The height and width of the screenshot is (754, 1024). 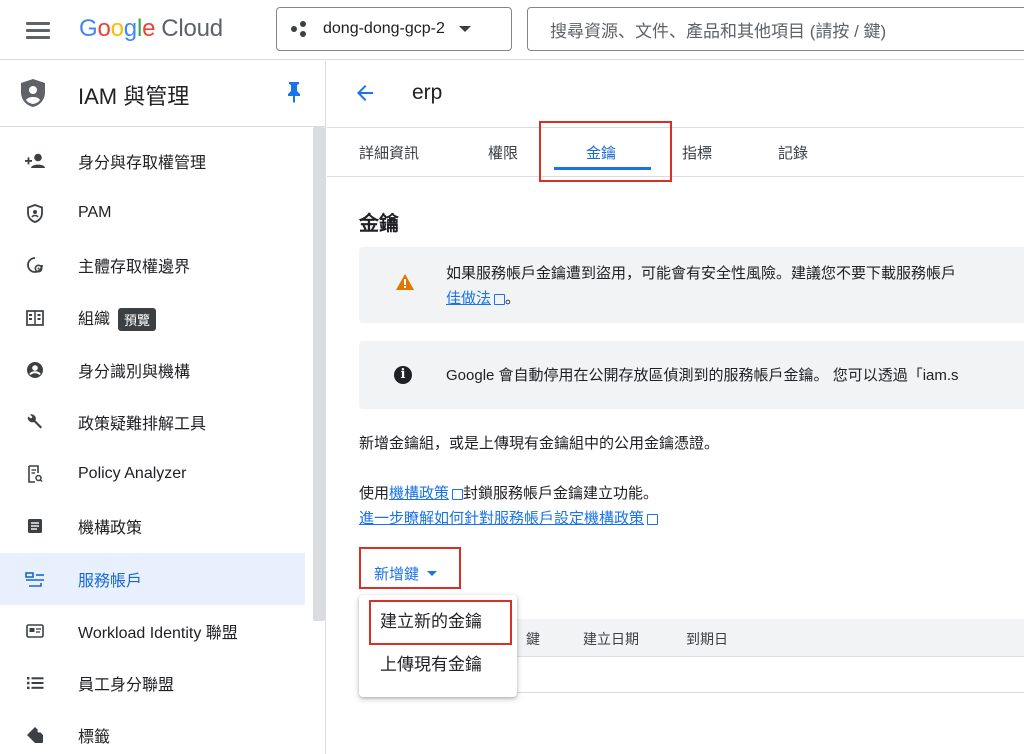 What do you see at coordinates (152, 265) in the screenshot?
I see `sidebar-item-principal-access-boundary: 主體存取權邊界` at bounding box center [152, 265].